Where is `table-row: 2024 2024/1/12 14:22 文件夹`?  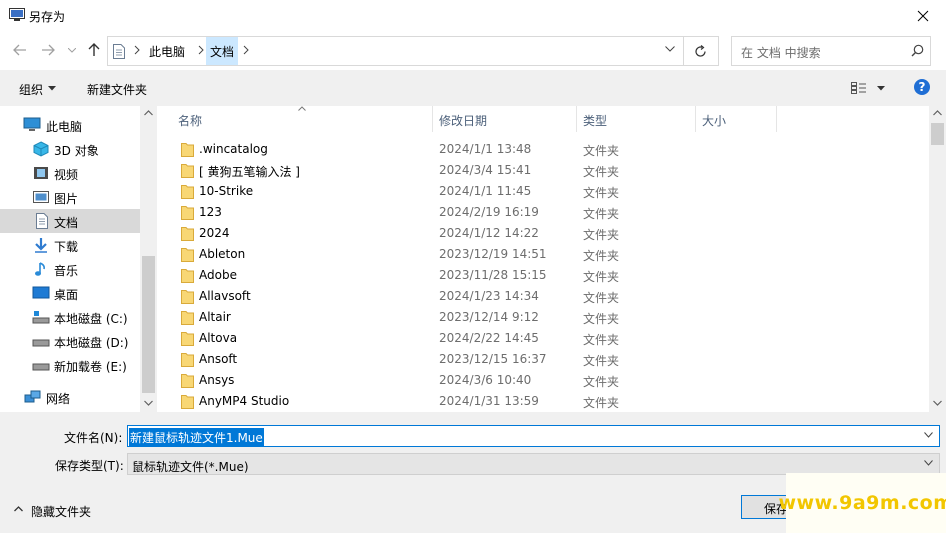
table-row: 2024 2024/1/12 14:22 文件夹 is located at coordinates (543, 233).